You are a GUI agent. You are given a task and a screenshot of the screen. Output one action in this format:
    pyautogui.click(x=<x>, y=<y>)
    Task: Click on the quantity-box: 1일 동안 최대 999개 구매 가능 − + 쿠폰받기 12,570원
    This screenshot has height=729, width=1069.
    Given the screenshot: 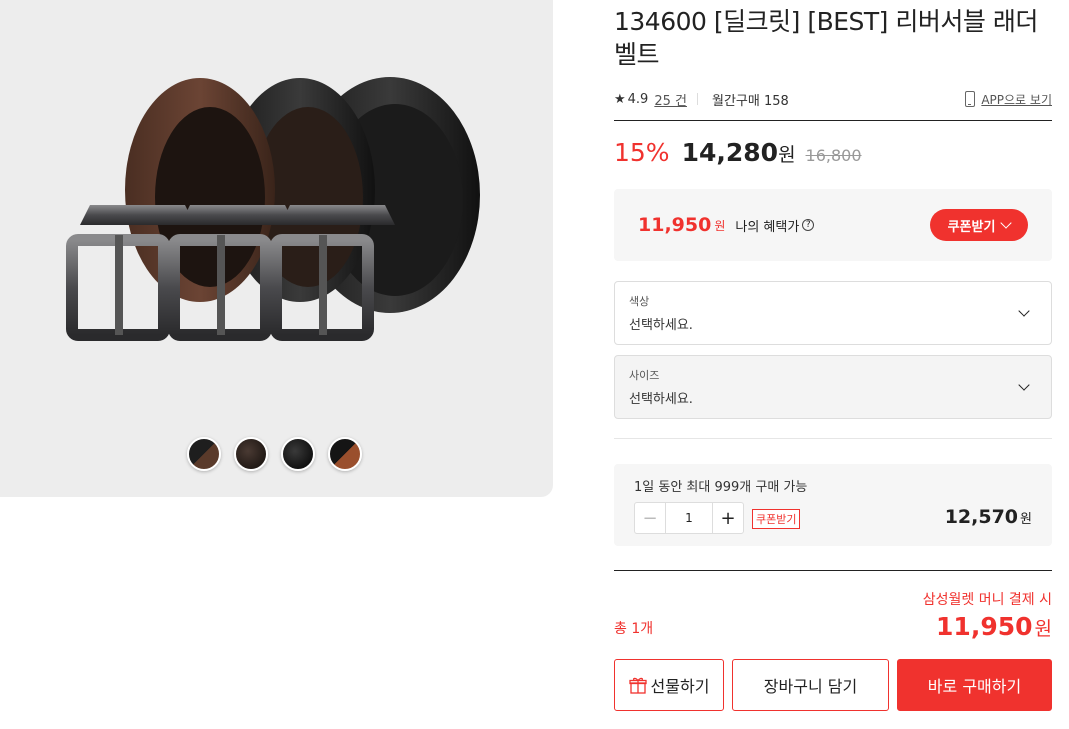 What is the action you would take?
    pyautogui.click(x=833, y=505)
    